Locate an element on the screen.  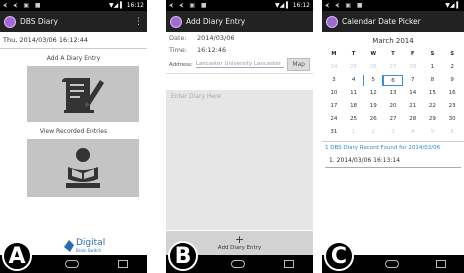
calendar-day: 10 is located at coordinates (334, 93).